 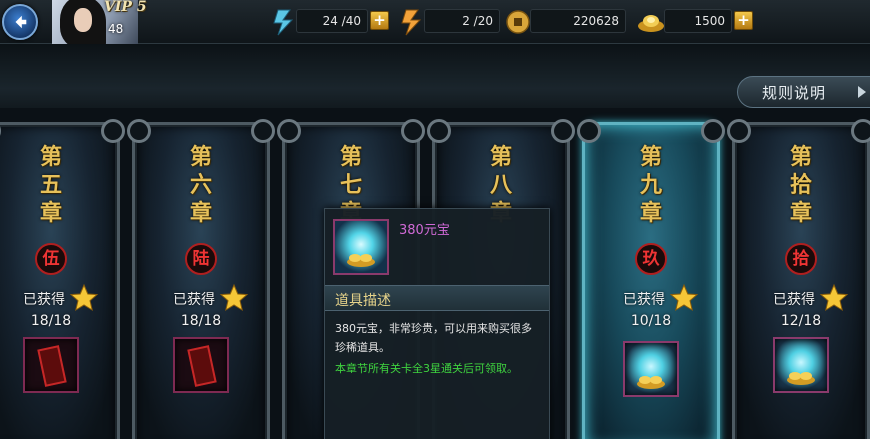 What do you see at coordinates (651, 279) in the screenshot?
I see `chapter-card: 第 九 章玖已获得 10/18` at bounding box center [651, 279].